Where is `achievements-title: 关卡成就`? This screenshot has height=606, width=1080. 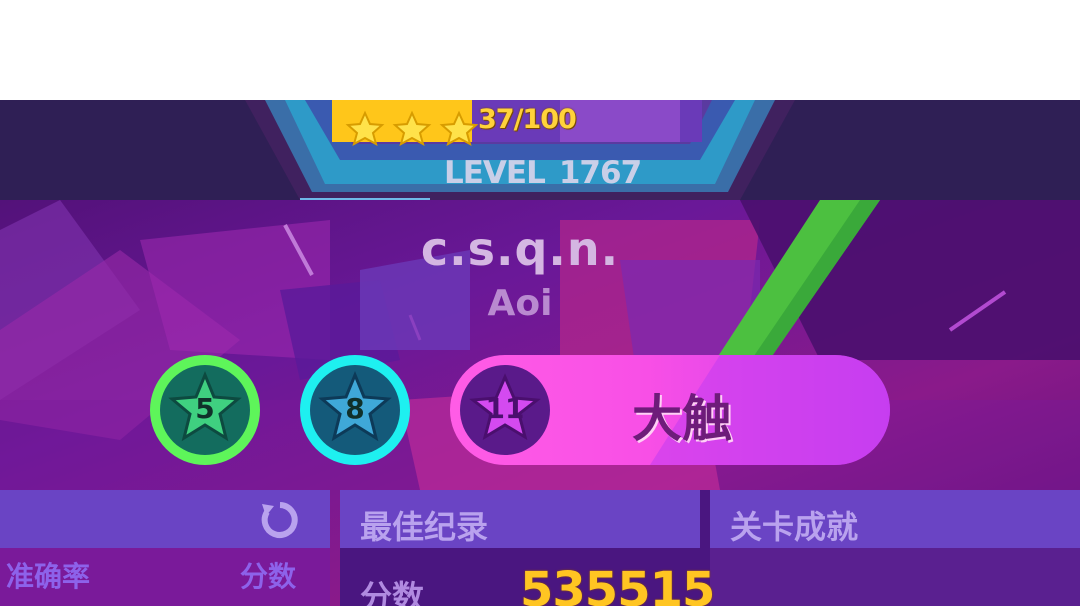 achievements-title: 关卡成就 is located at coordinates (794, 527).